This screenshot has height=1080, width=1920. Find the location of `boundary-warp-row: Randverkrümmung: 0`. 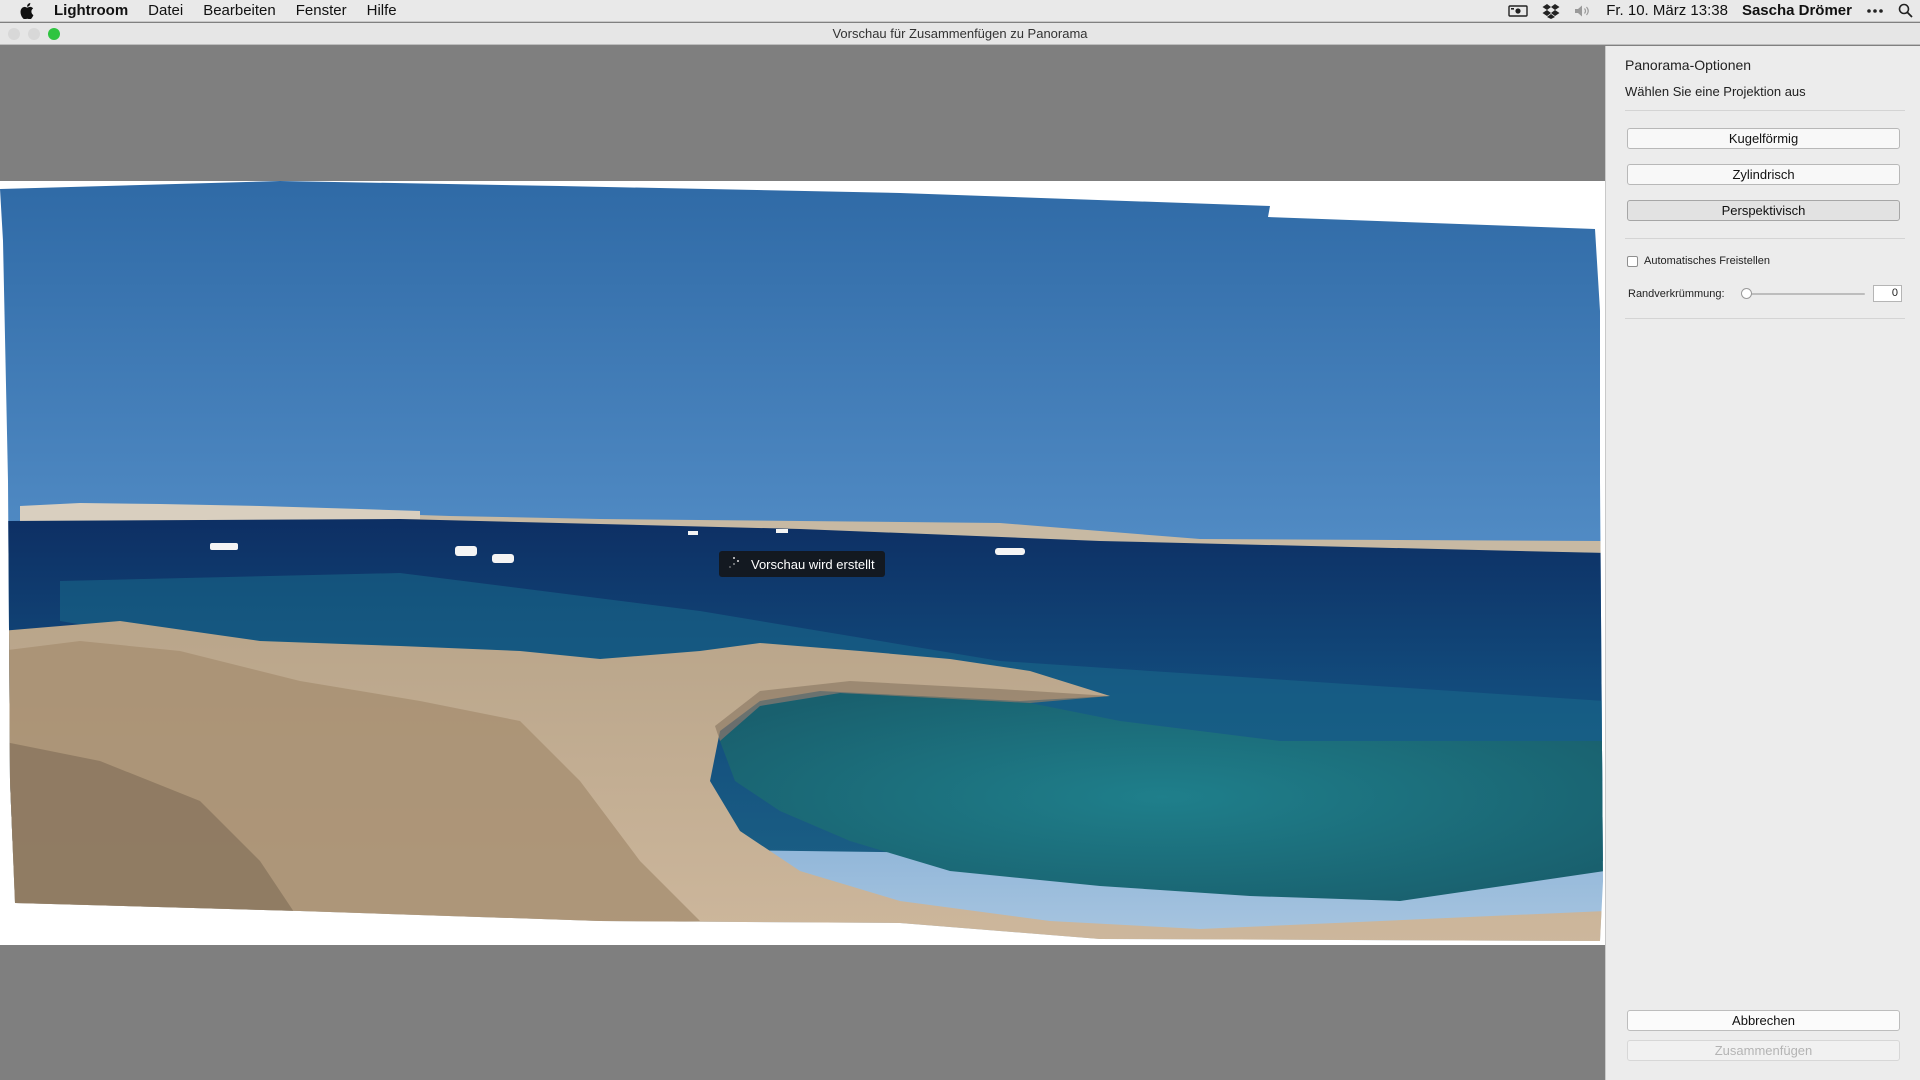

boundary-warp-row: Randverkrümmung: 0 is located at coordinates (1764, 294).